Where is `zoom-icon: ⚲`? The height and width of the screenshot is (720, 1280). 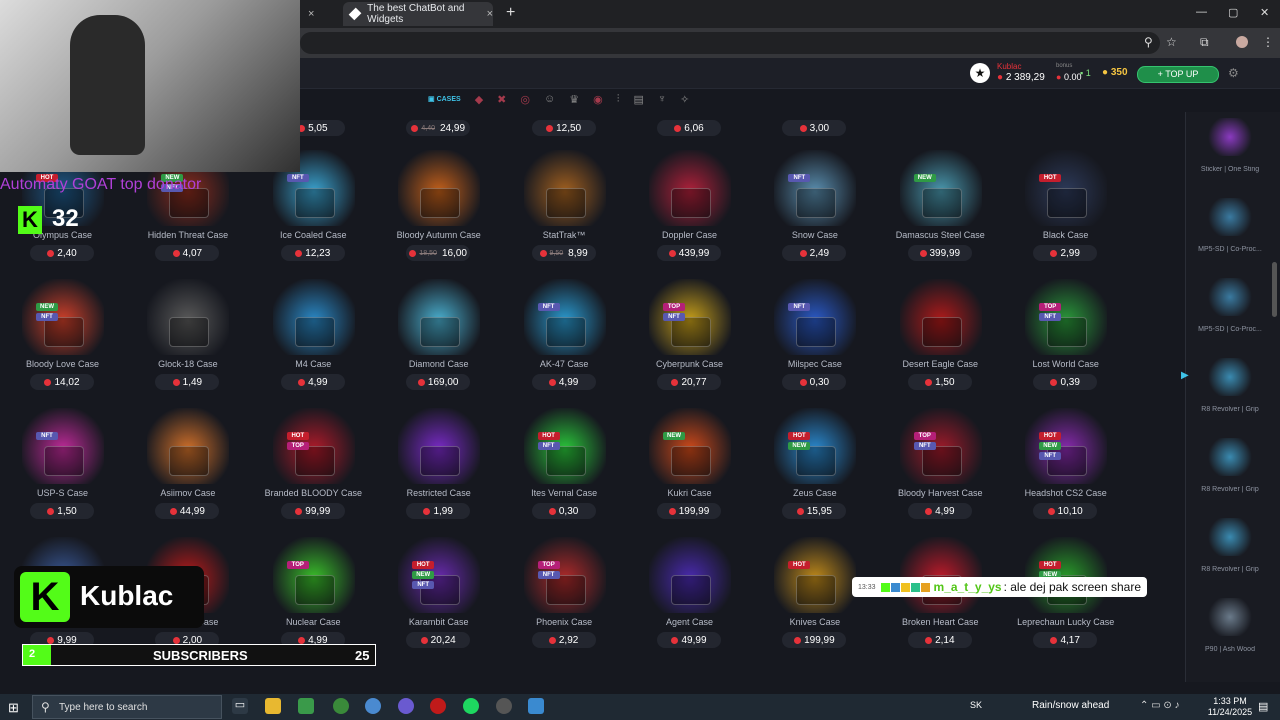 zoom-icon: ⚲ is located at coordinates (1148, 42).